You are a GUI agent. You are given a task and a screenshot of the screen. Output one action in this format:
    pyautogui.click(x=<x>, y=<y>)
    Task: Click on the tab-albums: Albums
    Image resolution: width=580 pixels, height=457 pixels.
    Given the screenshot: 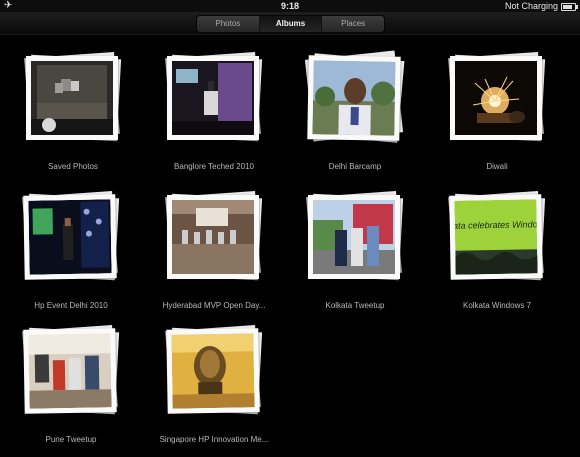 What is the action you would take?
    pyautogui.click(x=290, y=24)
    